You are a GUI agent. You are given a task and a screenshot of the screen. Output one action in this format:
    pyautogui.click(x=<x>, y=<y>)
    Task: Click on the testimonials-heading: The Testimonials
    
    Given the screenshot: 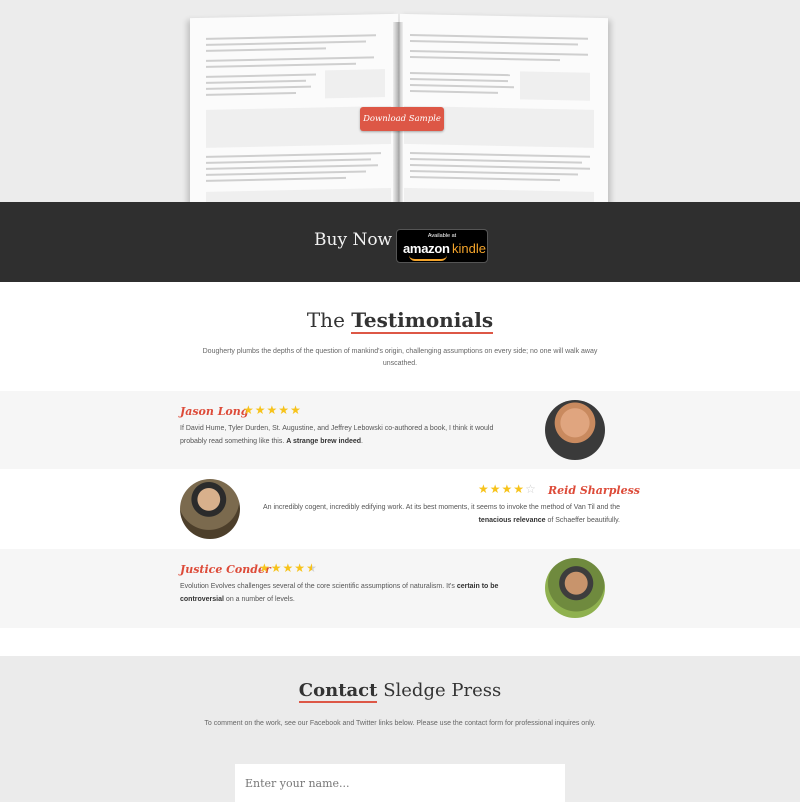 What is the action you would take?
    pyautogui.click(x=400, y=321)
    